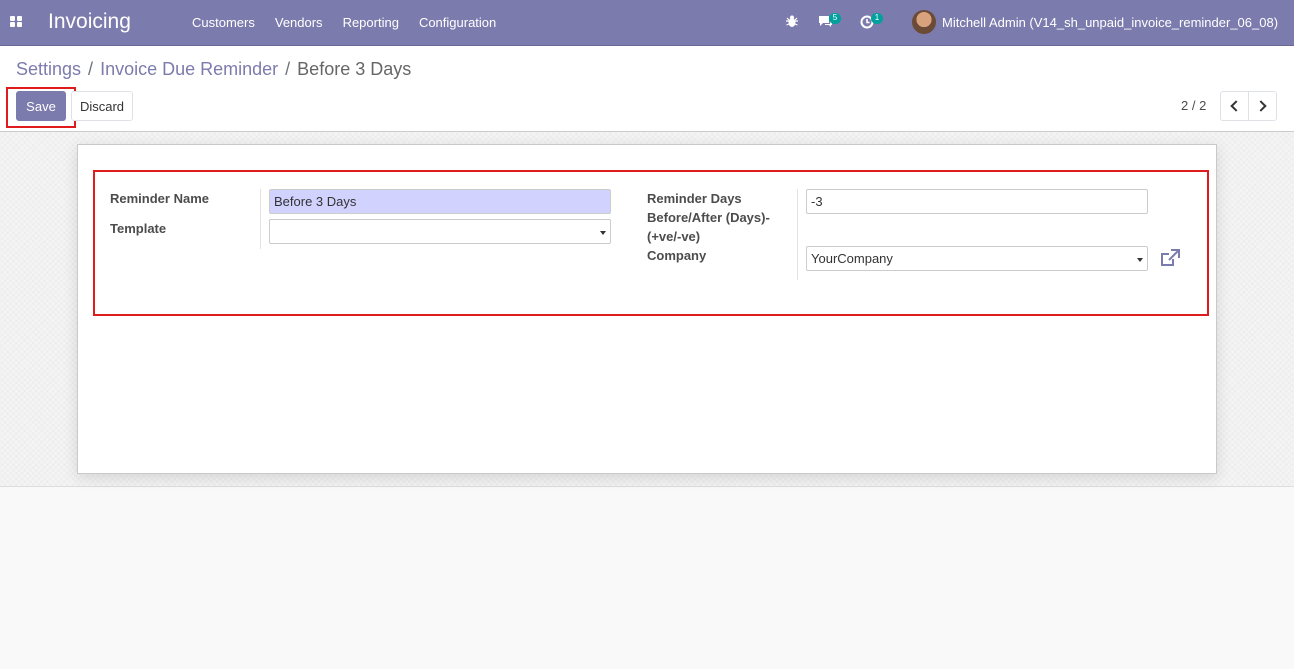  Describe the element at coordinates (877, 18) in the screenshot. I see `activities-count-badge: 1` at that location.